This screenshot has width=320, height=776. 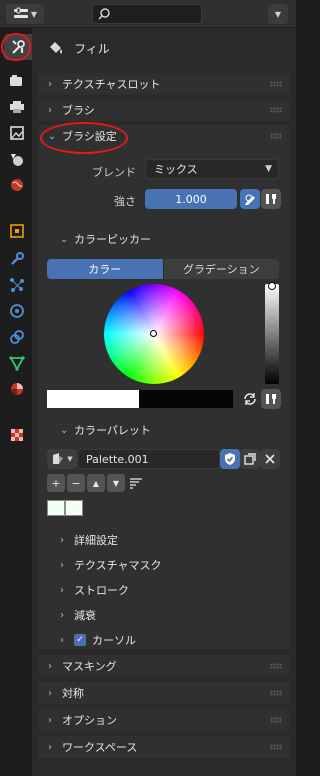 I want to click on strength-label: 強さ, so click(x=125, y=201).